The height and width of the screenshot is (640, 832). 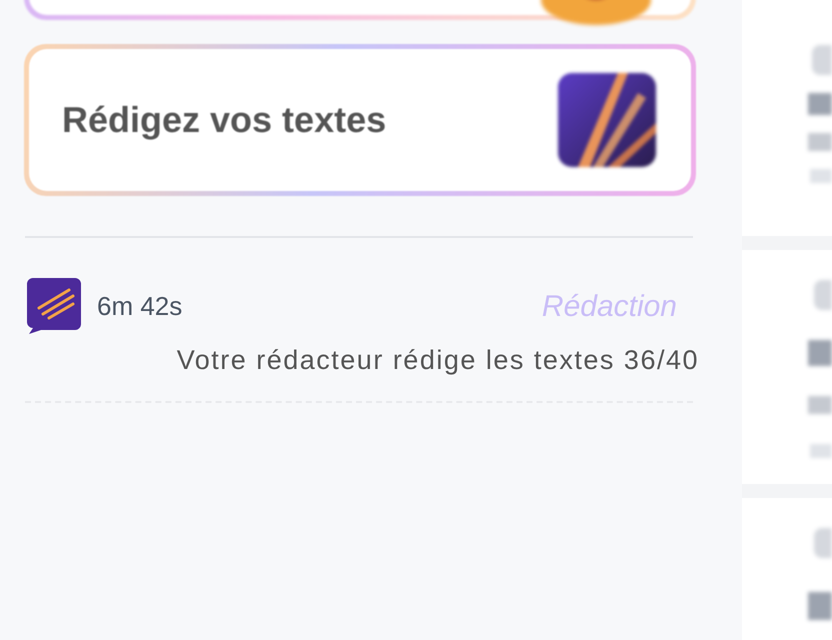 What do you see at coordinates (609, 306) in the screenshot?
I see `stage-label: Rédaction` at bounding box center [609, 306].